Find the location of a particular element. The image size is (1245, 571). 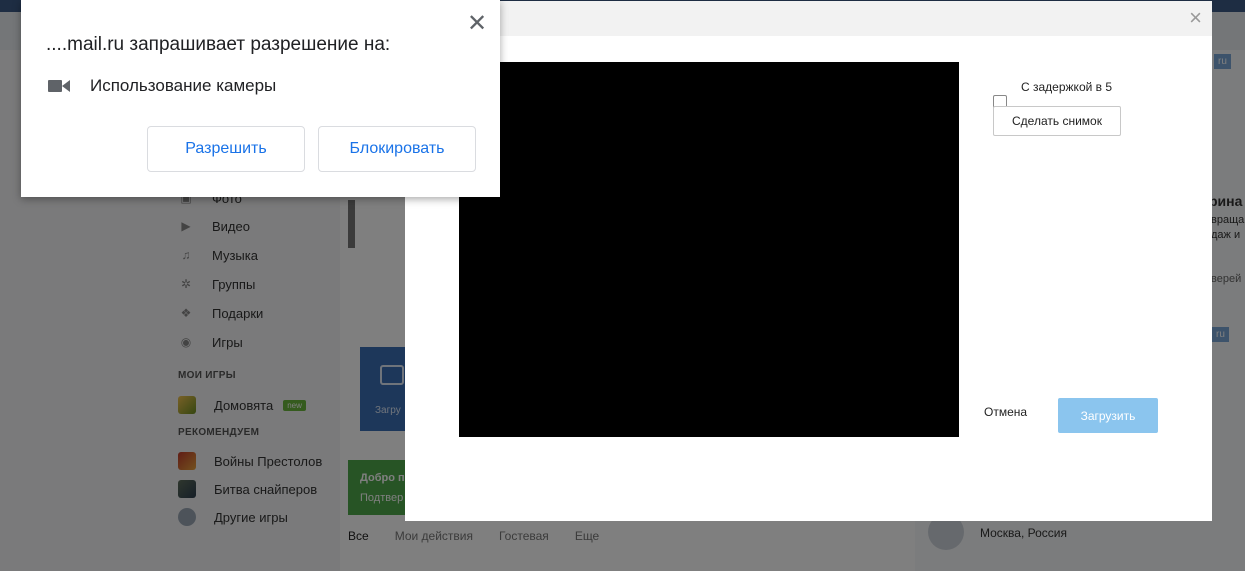

permission-item-label: Использование камеры is located at coordinates (183, 85).